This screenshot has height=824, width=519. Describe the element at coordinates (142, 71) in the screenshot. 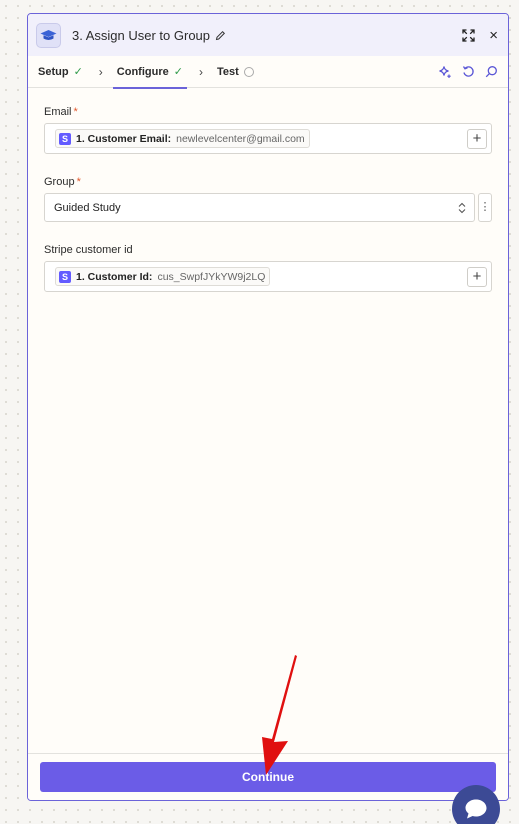

I see `tab-configure-label: Configure` at that location.